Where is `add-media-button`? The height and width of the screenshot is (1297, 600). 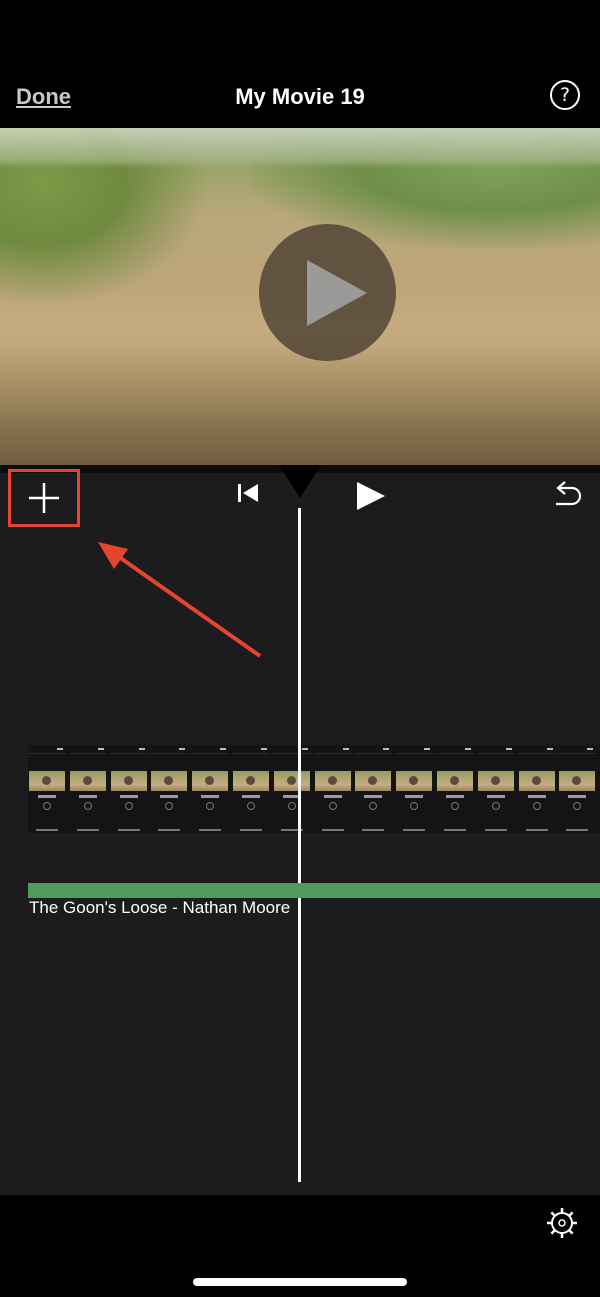
add-media-button is located at coordinates (44, 498).